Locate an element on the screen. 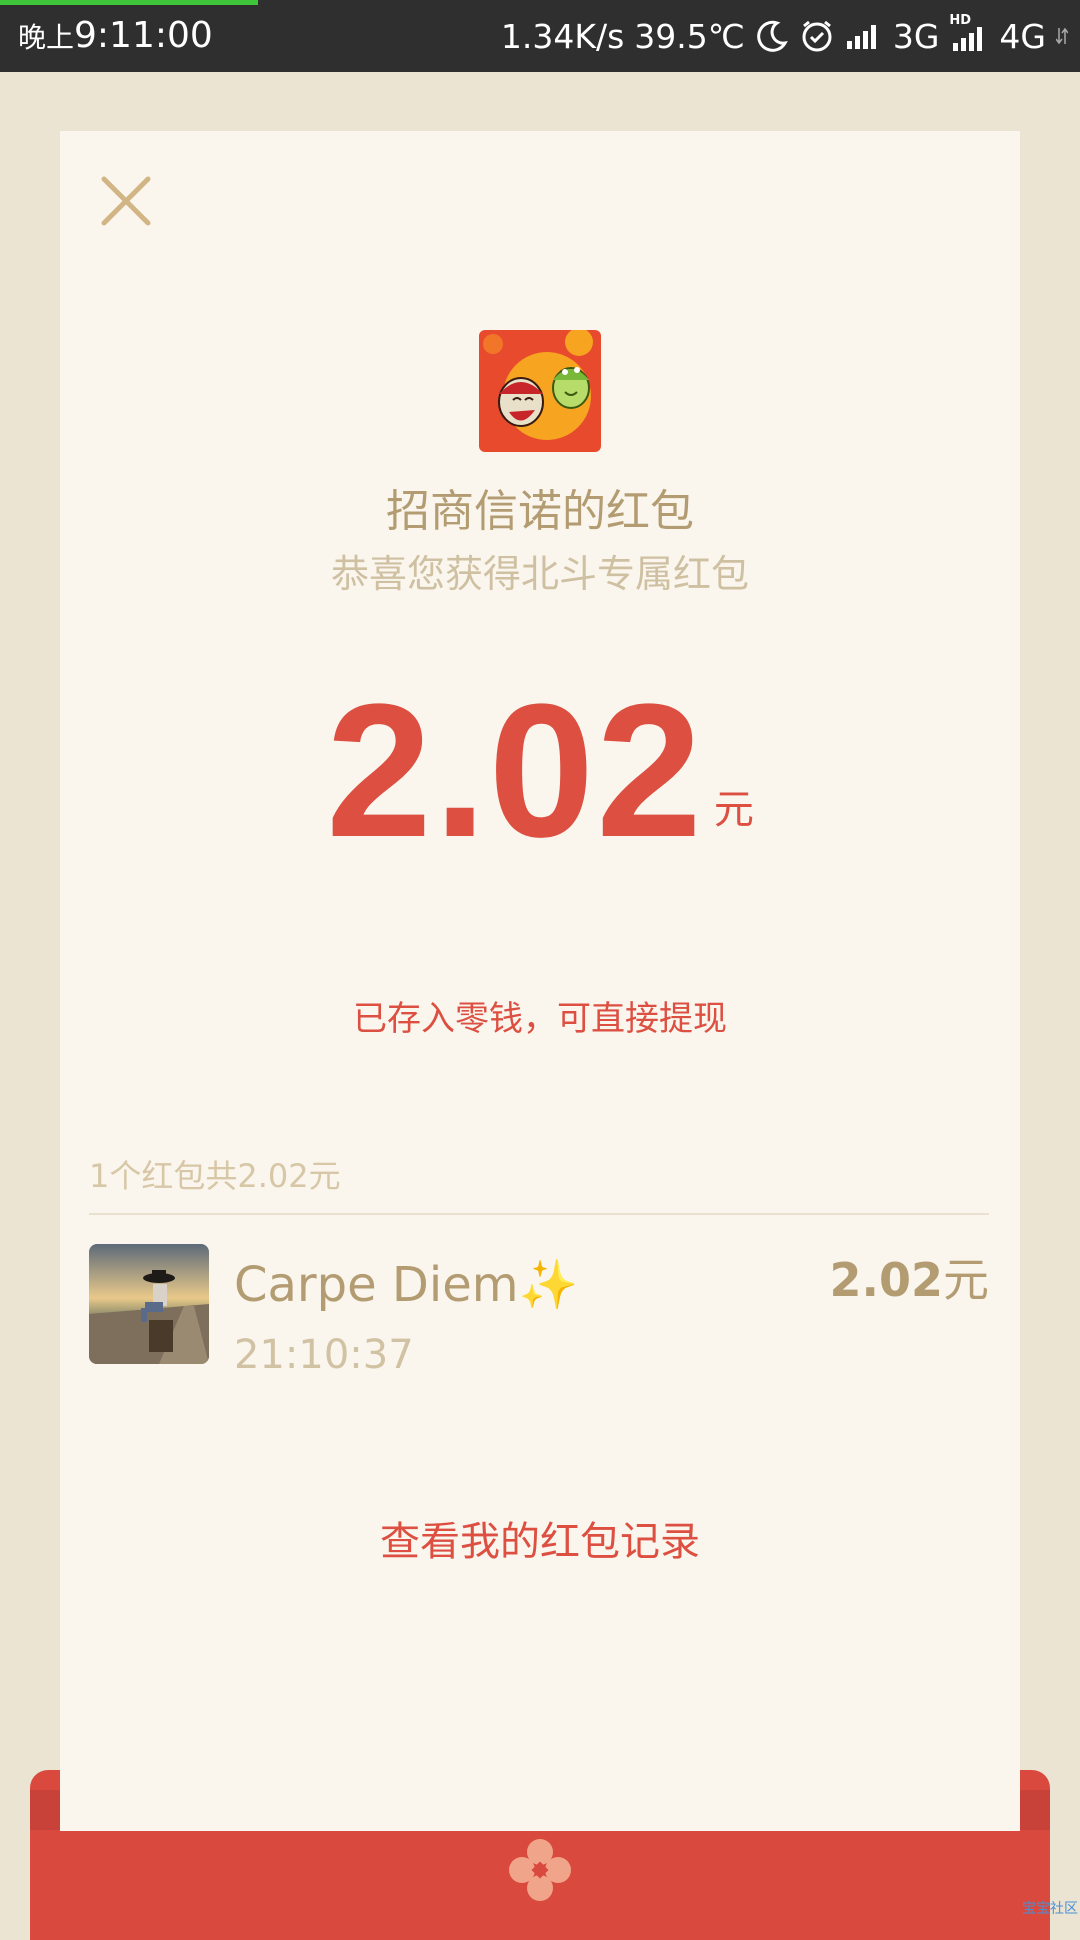 The width and height of the screenshot is (1080, 1940). close-icon is located at coordinates (126, 201).